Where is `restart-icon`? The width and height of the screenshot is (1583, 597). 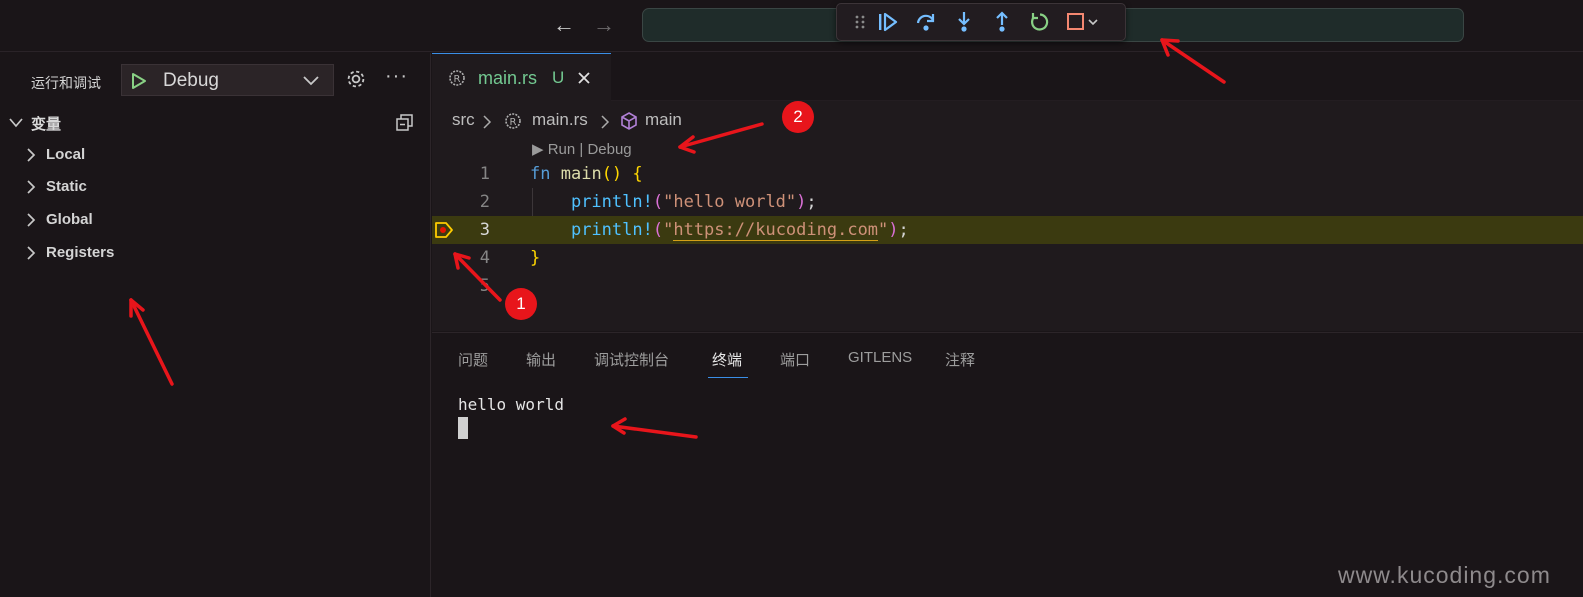
restart-icon is located at coordinates (1040, 22).